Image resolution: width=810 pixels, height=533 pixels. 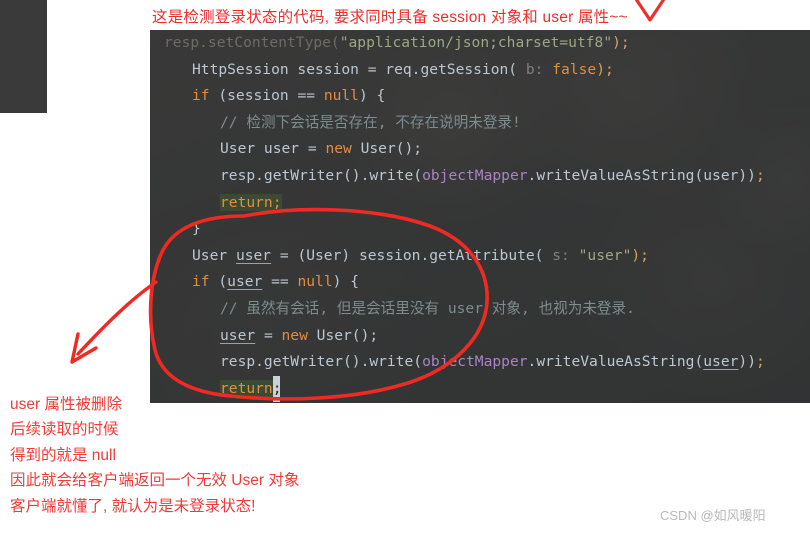 I want to click on code-token: // 检测下会话是否存在, 不存在说明未登录!, so click(x=370, y=122).